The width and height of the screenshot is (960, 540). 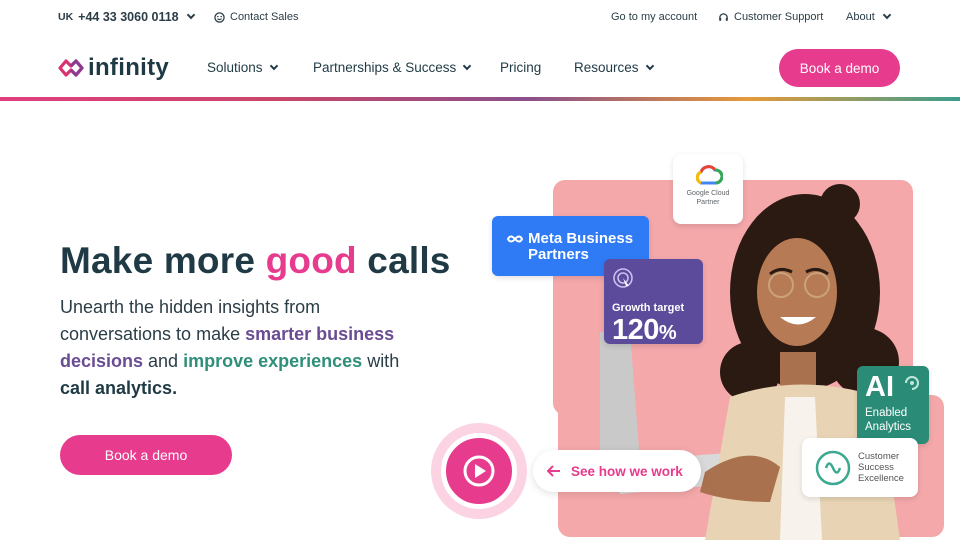 What do you see at coordinates (163, 260) in the screenshot?
I see `hero-title-part: Make more` at bounding box center [163, 260].